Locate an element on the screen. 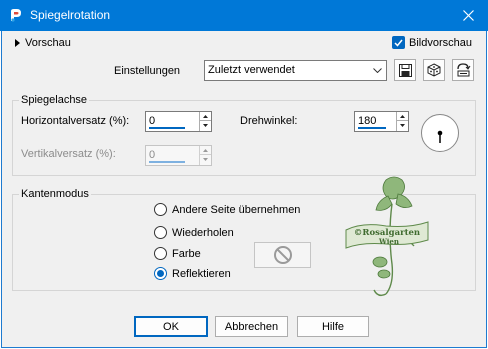 This screenshot has height=349, width=488. rotation-value: 180 is located at coordinates (367, 121).